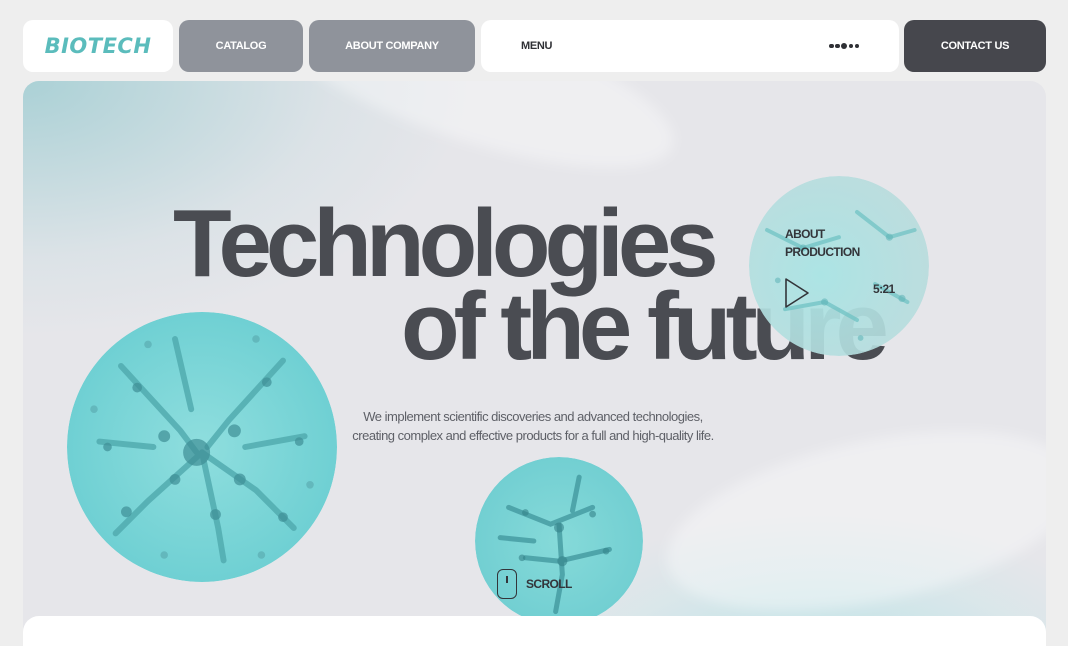  Describe the element at coordinates (822, 252) in the screenshot. I see `video-label-line-2: PRODUCTION` at that location.